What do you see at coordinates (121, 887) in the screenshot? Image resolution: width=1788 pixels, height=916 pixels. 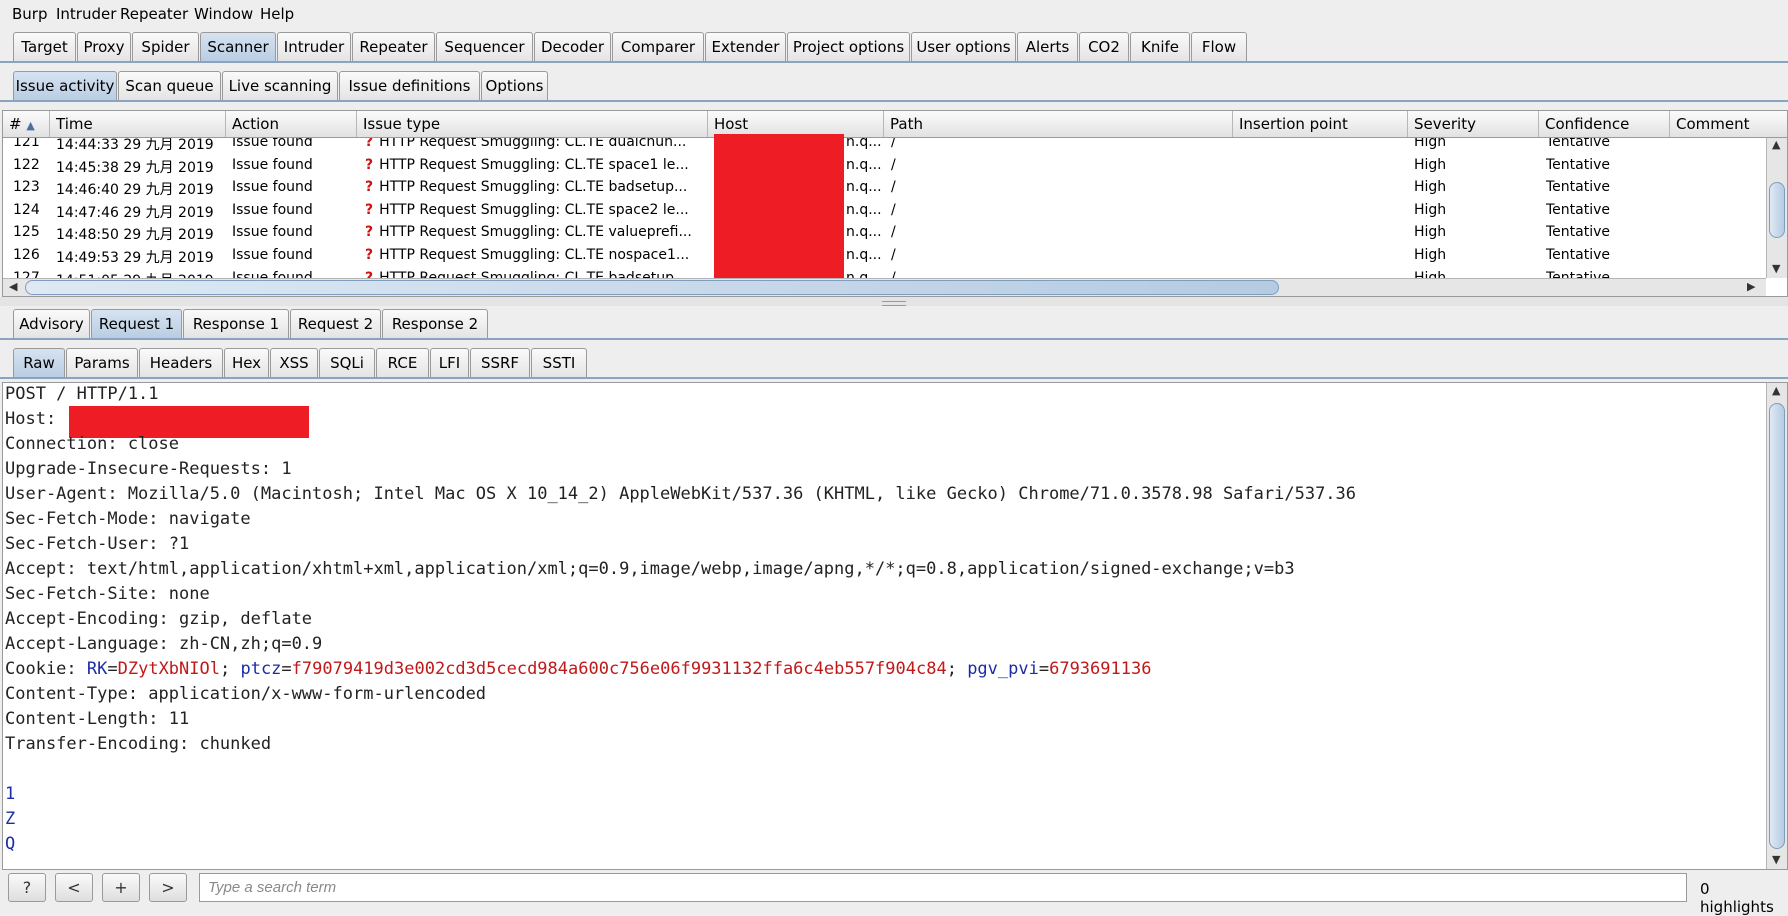 I see `search-options-button: +` at bounding box center [121, 887].